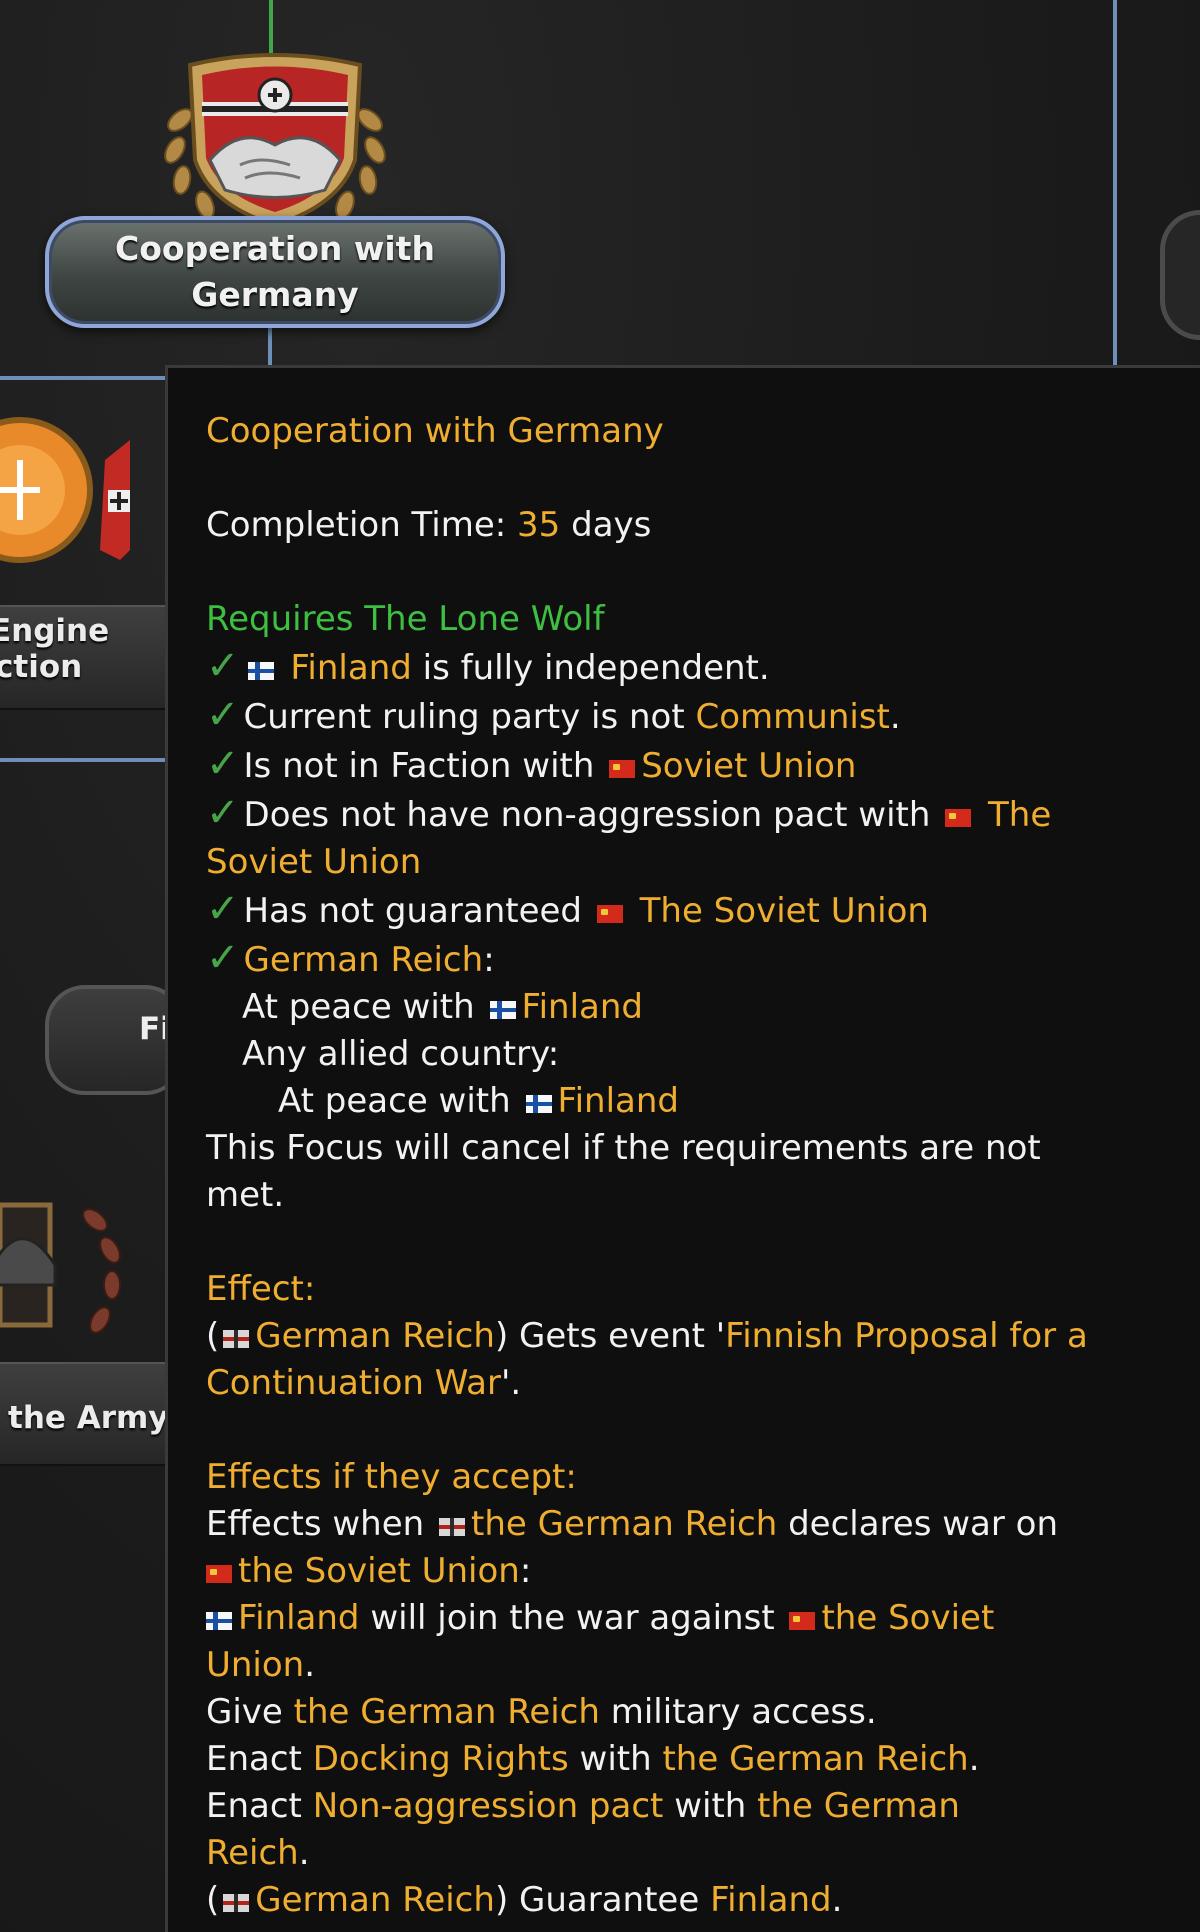 This screenshot has width=1200, height=1932. Describe the element at coordinates (703, 525) in the screenshot. I see `completion-time: Completion Time: 35 days` at that location.